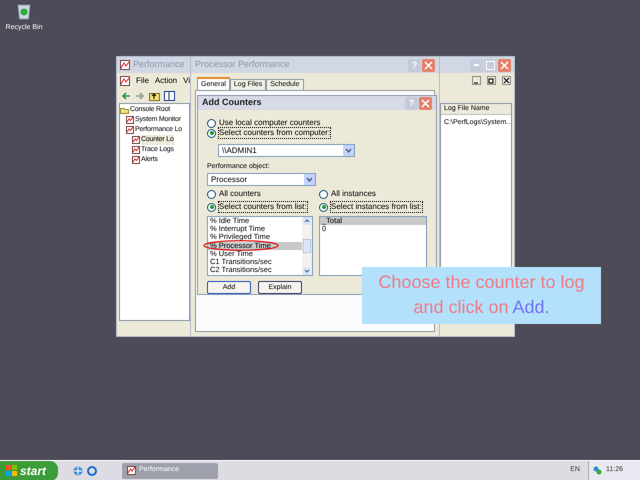 The image size is (640, 480). What do you see at coordinates (169, 95) in the screenshot?
I see `panes-icon` at bounding box center [169, 95].